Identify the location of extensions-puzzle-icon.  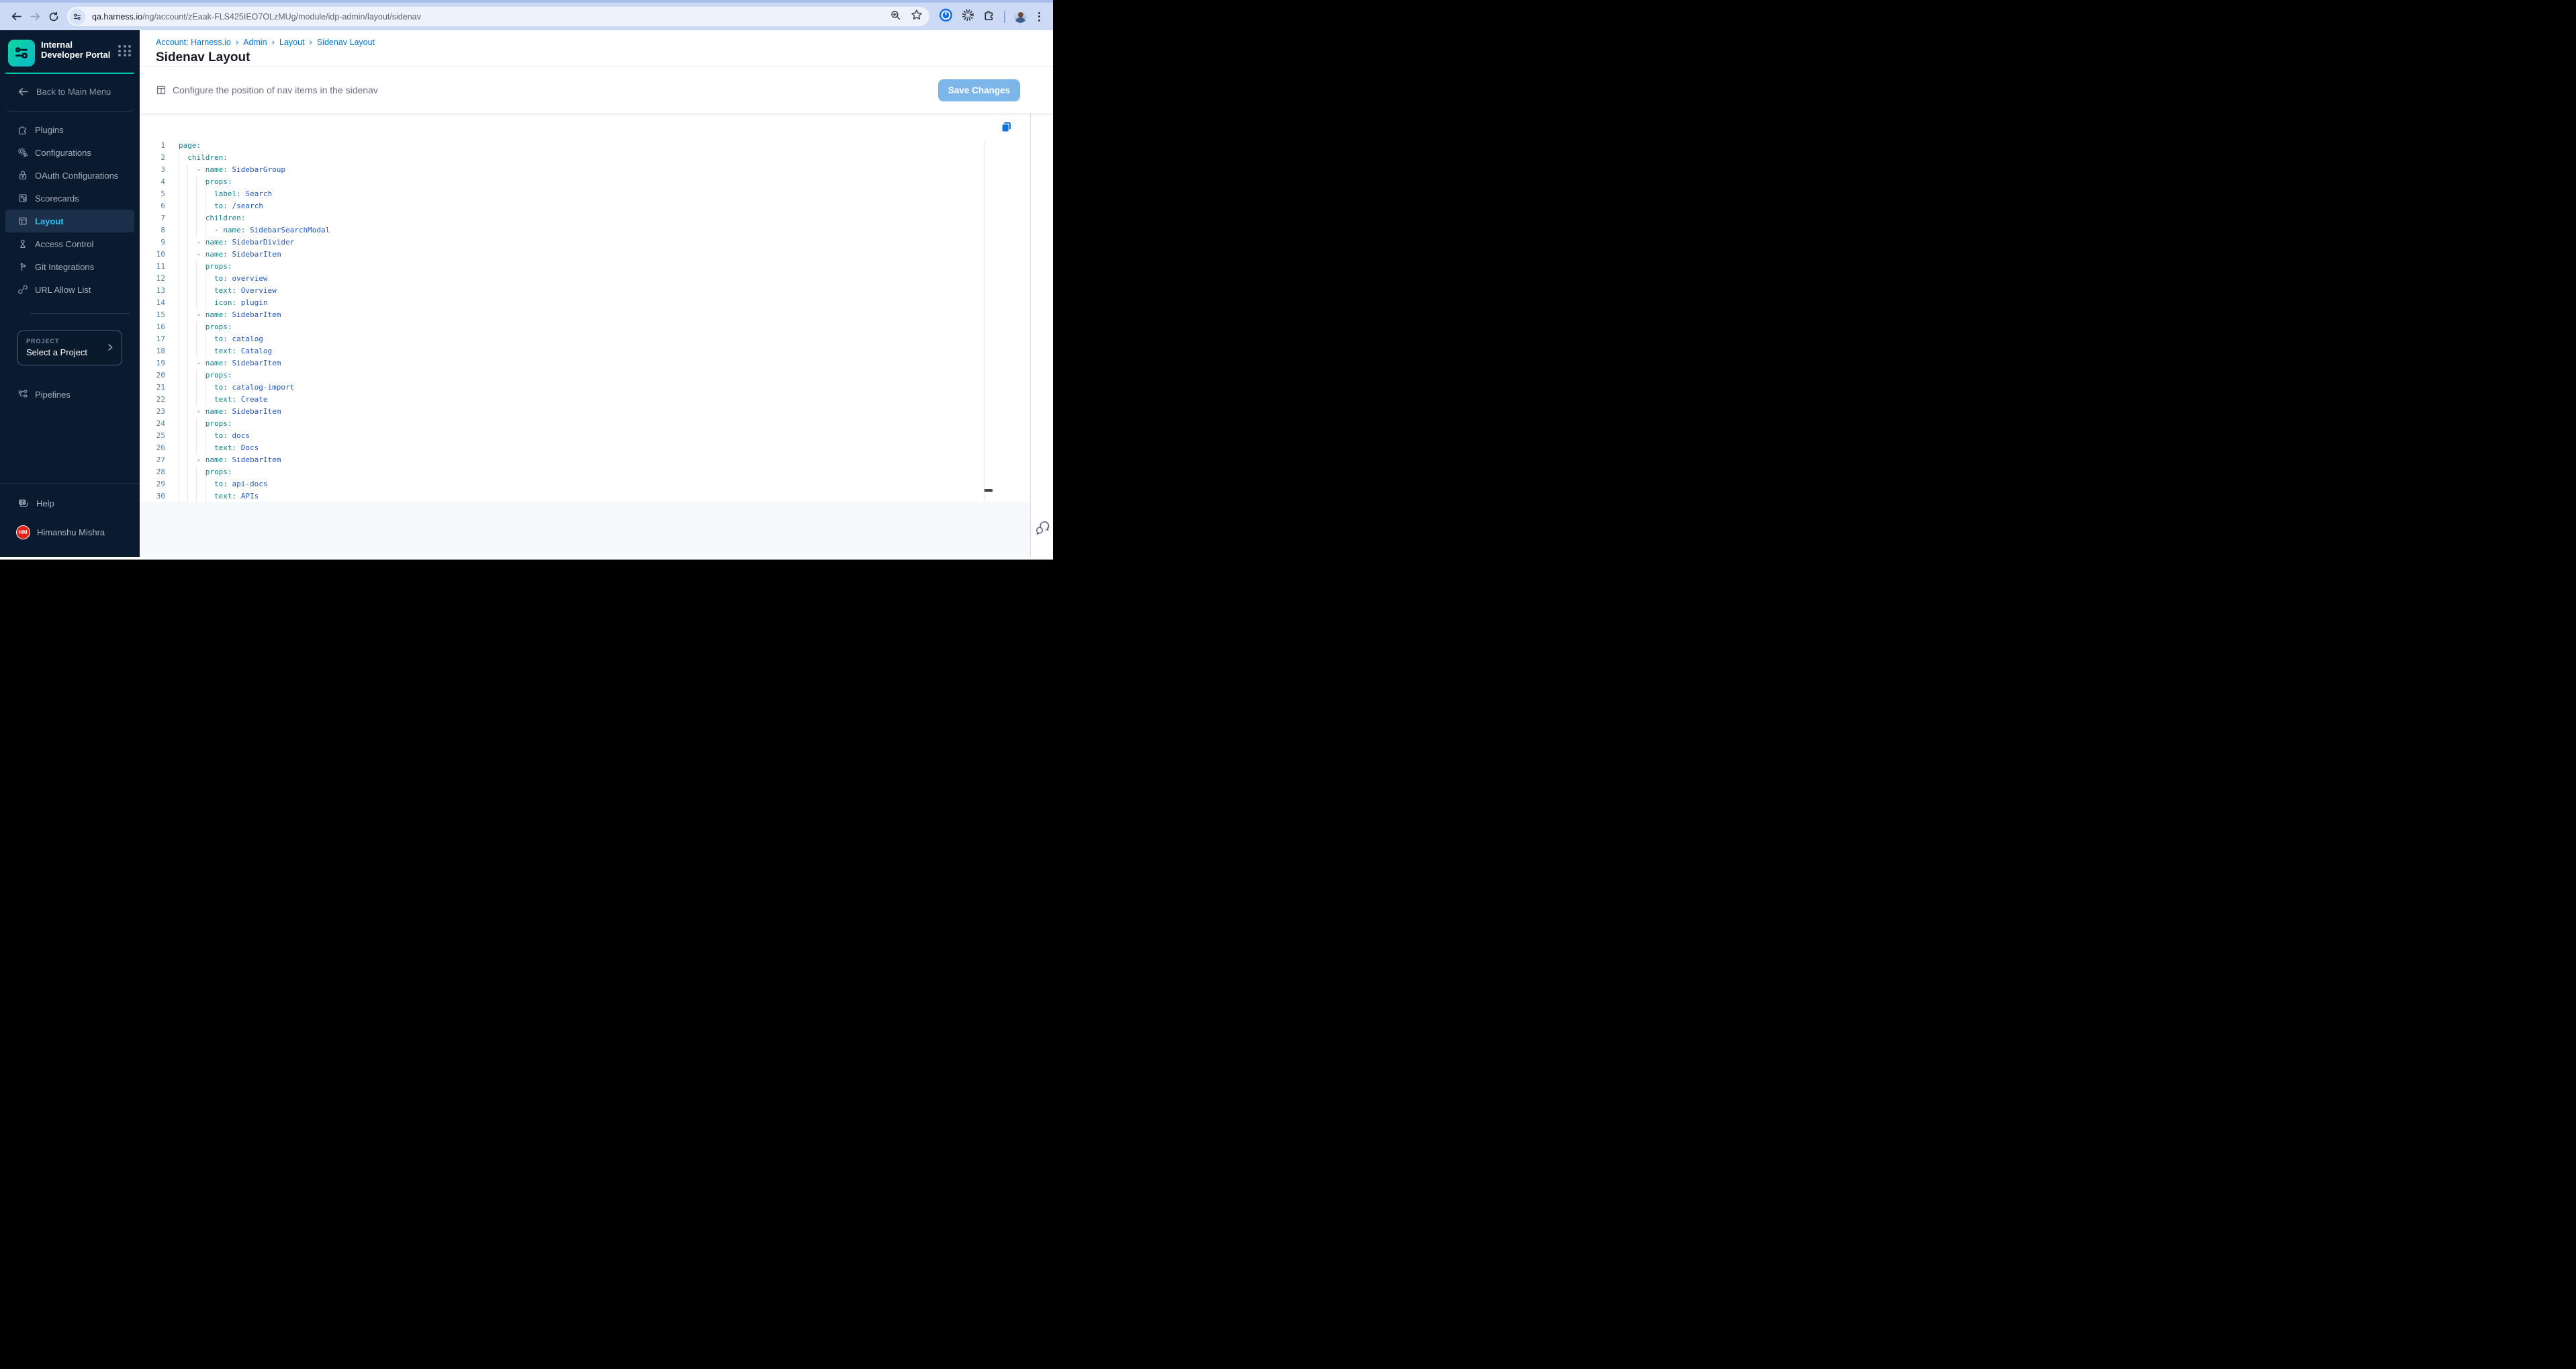
(989, 16).